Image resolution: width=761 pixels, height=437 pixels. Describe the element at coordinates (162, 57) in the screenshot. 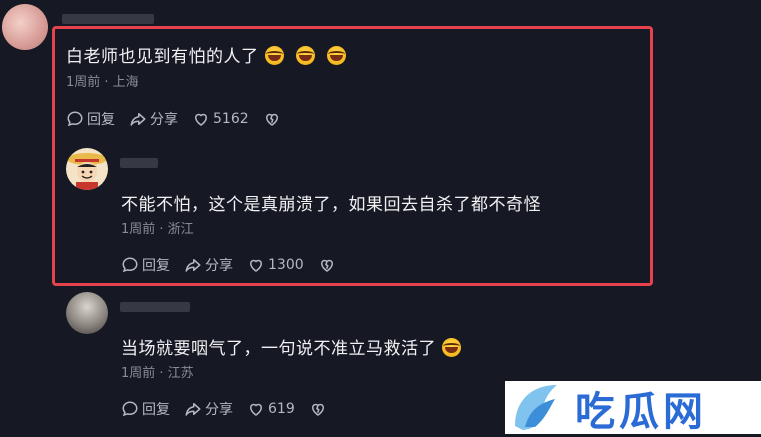

I see `comment-text-content: 白老师也见到有怕的人了` at that location.